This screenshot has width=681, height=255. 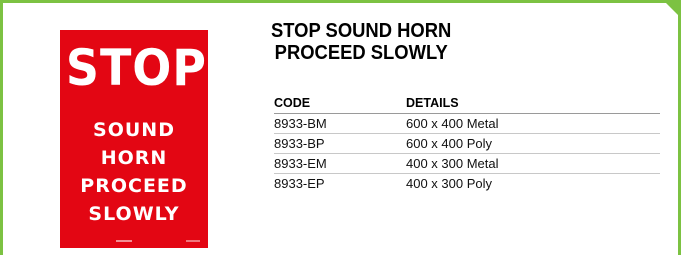 What do you see at coordinates (134, 130) in the screenshot?
I see `sign-line-sound: SOUND` at bounding box center [134, 130].